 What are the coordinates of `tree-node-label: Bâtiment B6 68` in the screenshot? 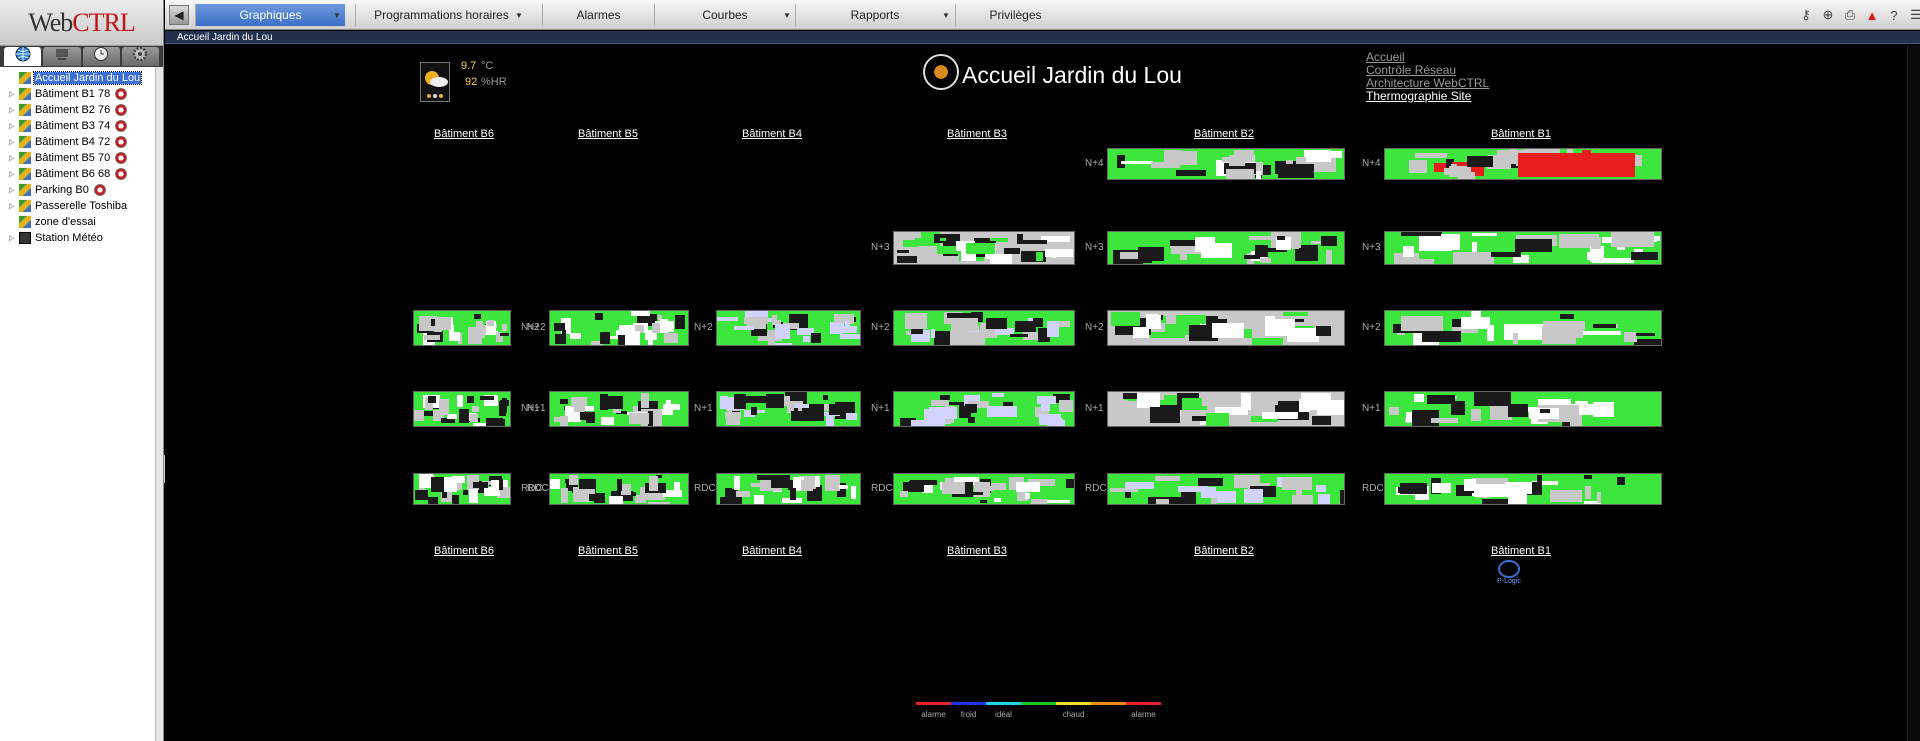 It's located at (73, 174).